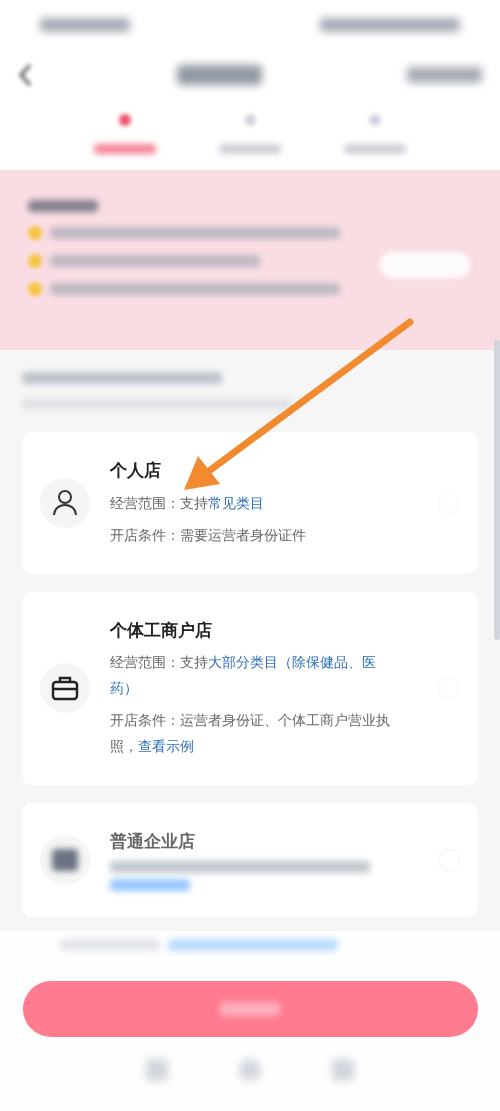 This screenshot has height=1111, width=500. Describe the element at coordinates (243, 675) in the screenshot. I see `store-description: 经营范围：支持大部分类目（除保健品、医药）` at that location.